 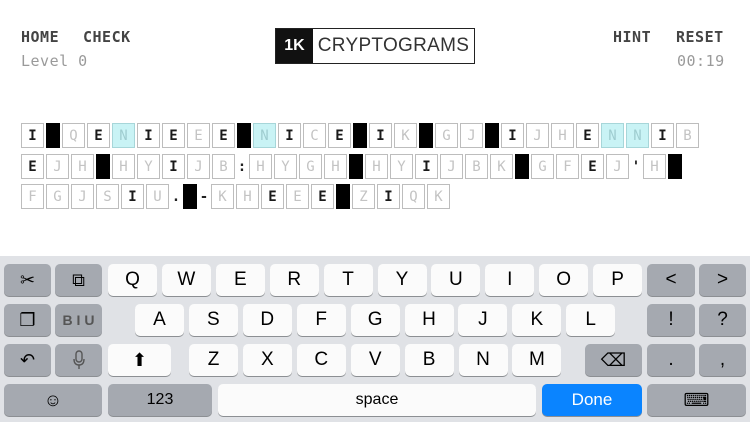 I want to click on key-a: A, so click(x=159, y=320).